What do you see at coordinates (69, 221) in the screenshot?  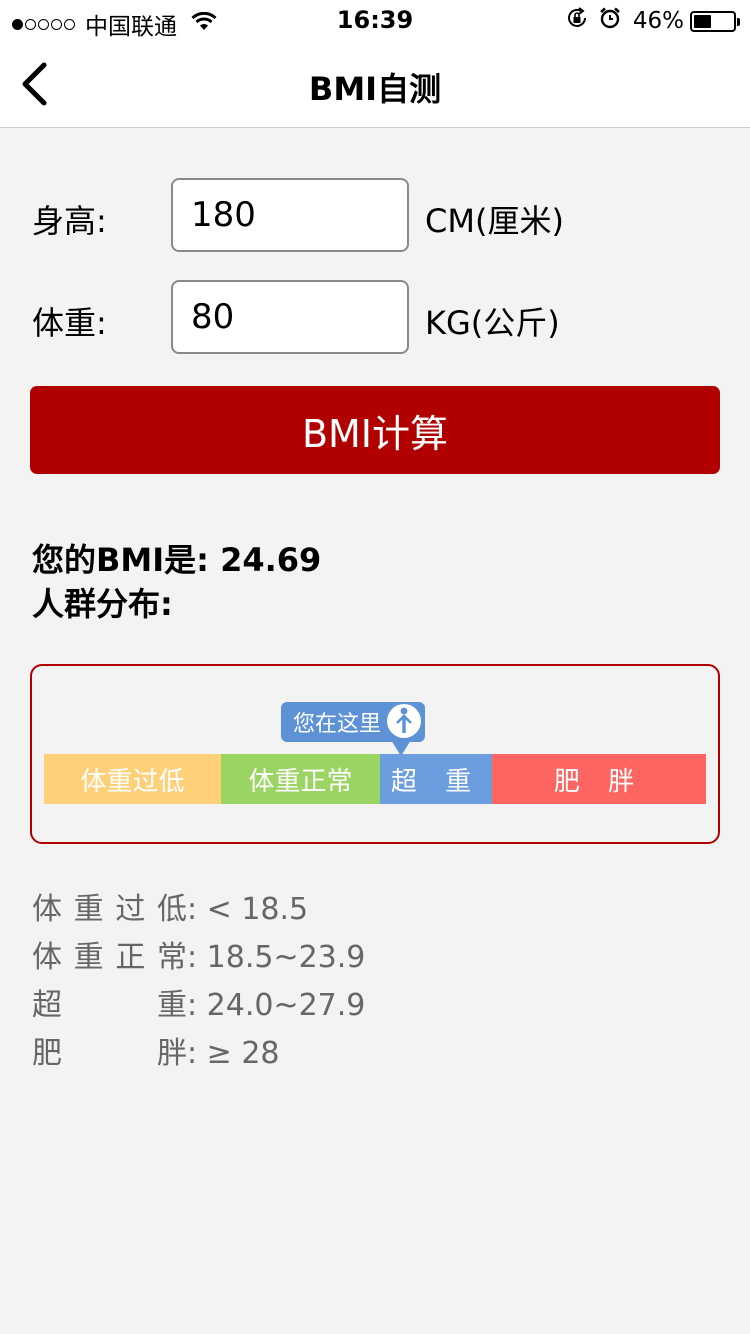 I see `height-label: 身高:` at bounding box center [69, 221].